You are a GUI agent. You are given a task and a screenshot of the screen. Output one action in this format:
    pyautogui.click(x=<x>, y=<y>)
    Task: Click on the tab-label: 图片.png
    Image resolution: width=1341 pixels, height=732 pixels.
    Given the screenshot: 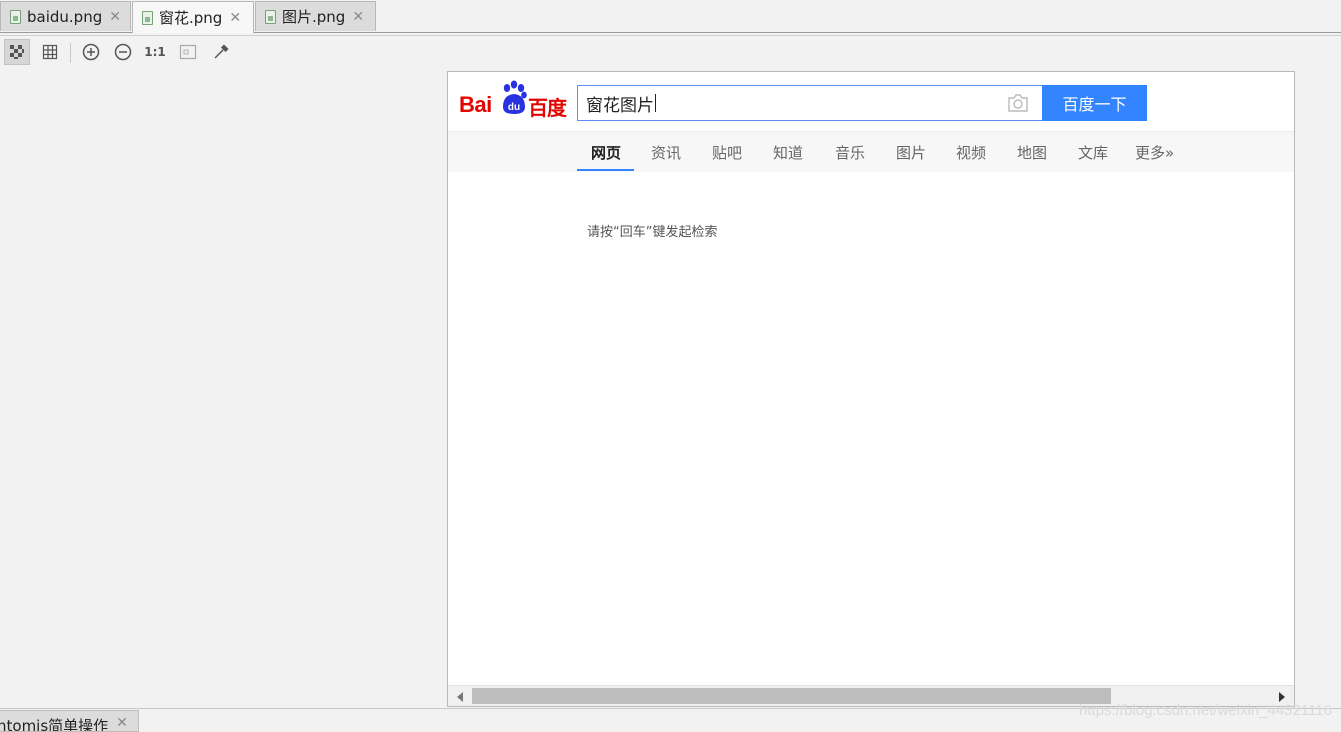 What is the action you would take?
    pyautogui.click(x=314, y=17)
    